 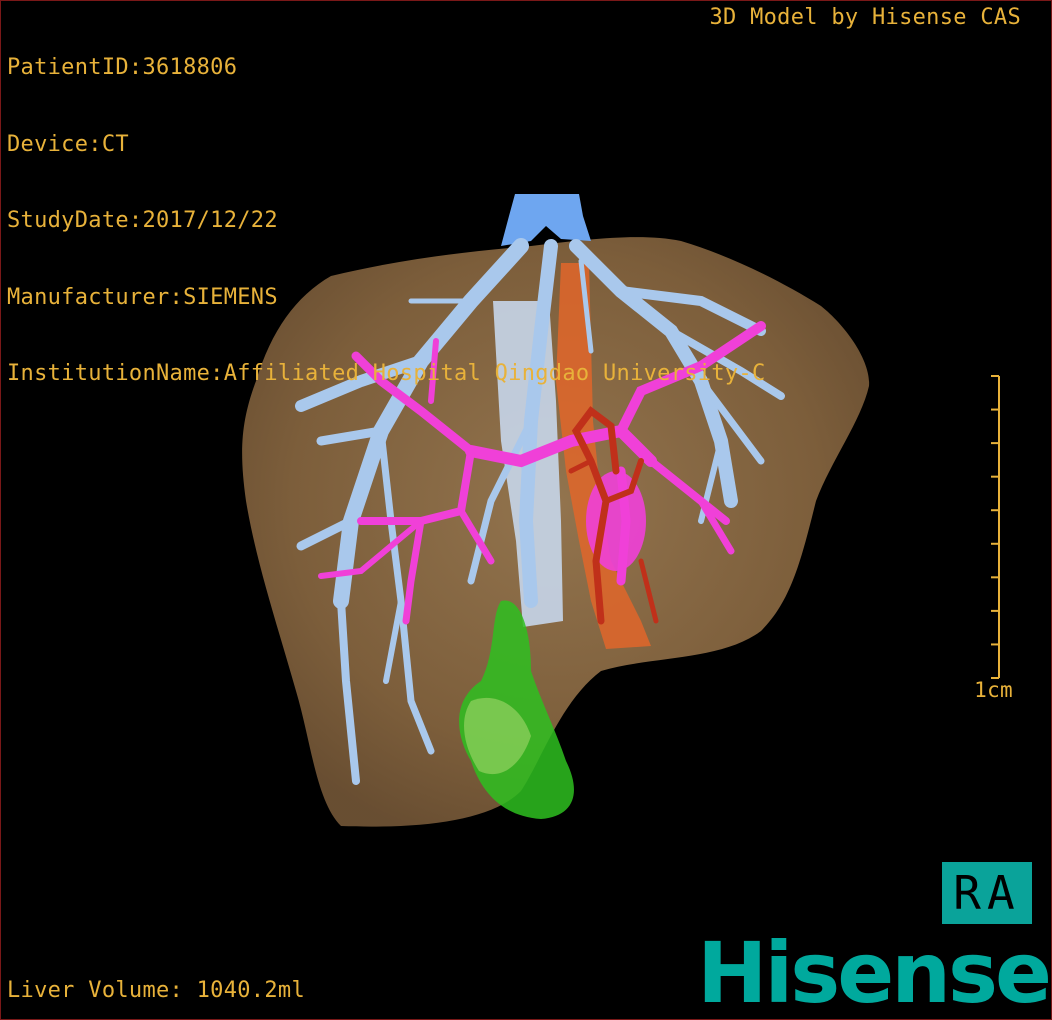 What do you see at coordinates (68, 144) in the screenshot?
I see `device-label: Device:CT` at bounding box center [68, 144].